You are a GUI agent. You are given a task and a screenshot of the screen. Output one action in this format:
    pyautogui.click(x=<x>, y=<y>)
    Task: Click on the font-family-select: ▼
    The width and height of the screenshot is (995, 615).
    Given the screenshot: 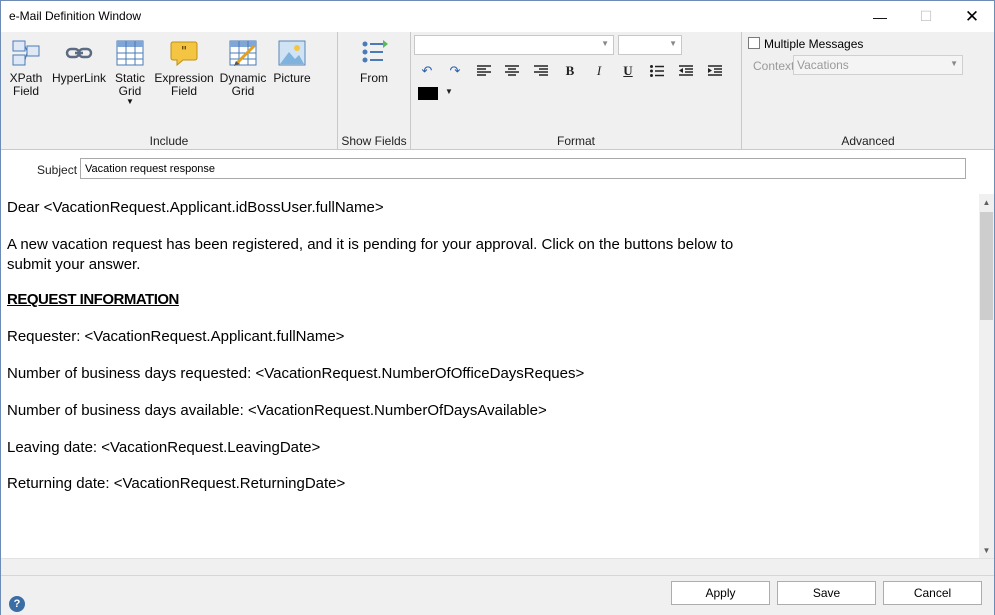 What is the action you would take?
    pyautogui.click(x=514, y=45)
    